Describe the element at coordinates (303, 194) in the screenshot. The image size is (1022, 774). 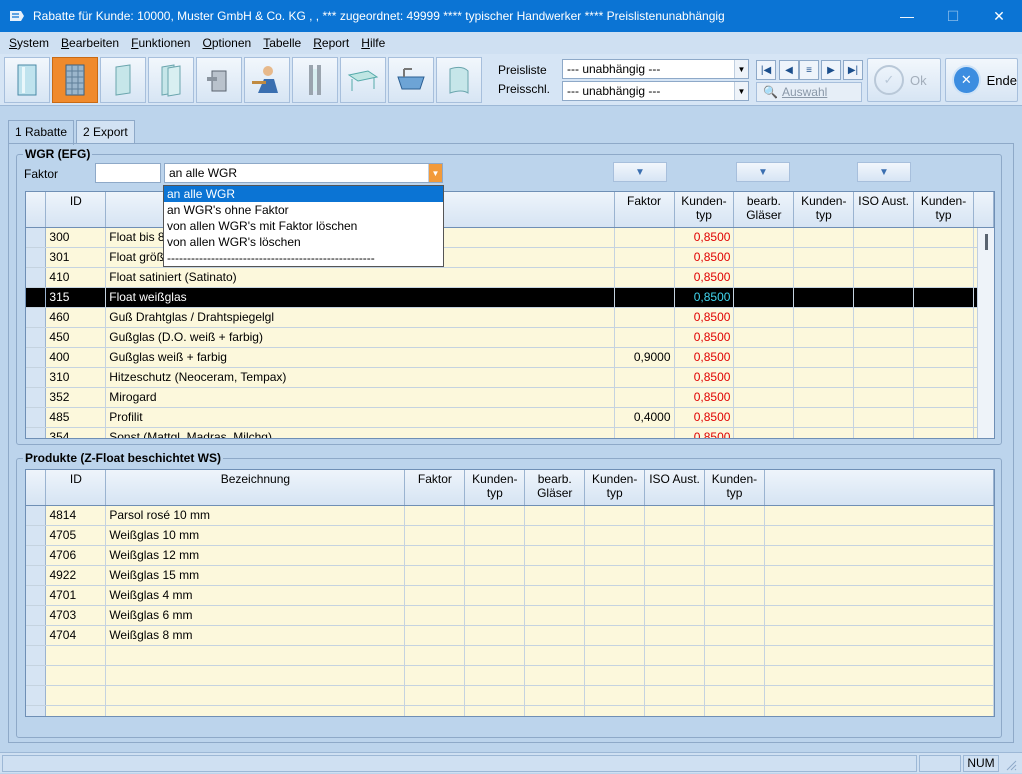
I see `dropdown-option: an alle WGR` at that location.